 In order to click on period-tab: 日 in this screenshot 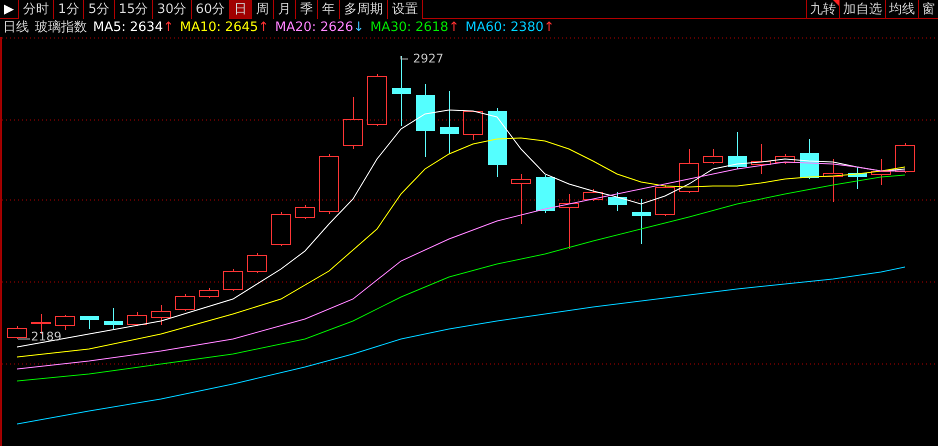, I will do `click(241, 9)`.